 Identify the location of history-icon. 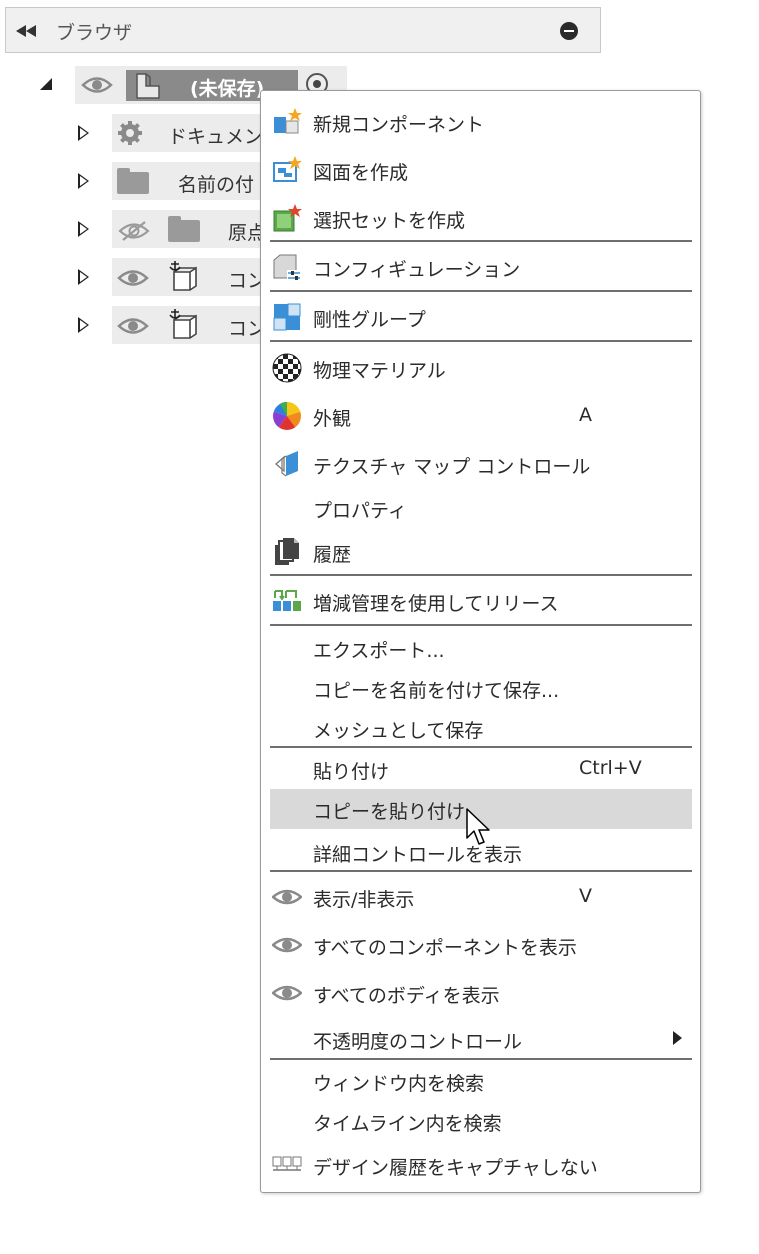
(287, 551).